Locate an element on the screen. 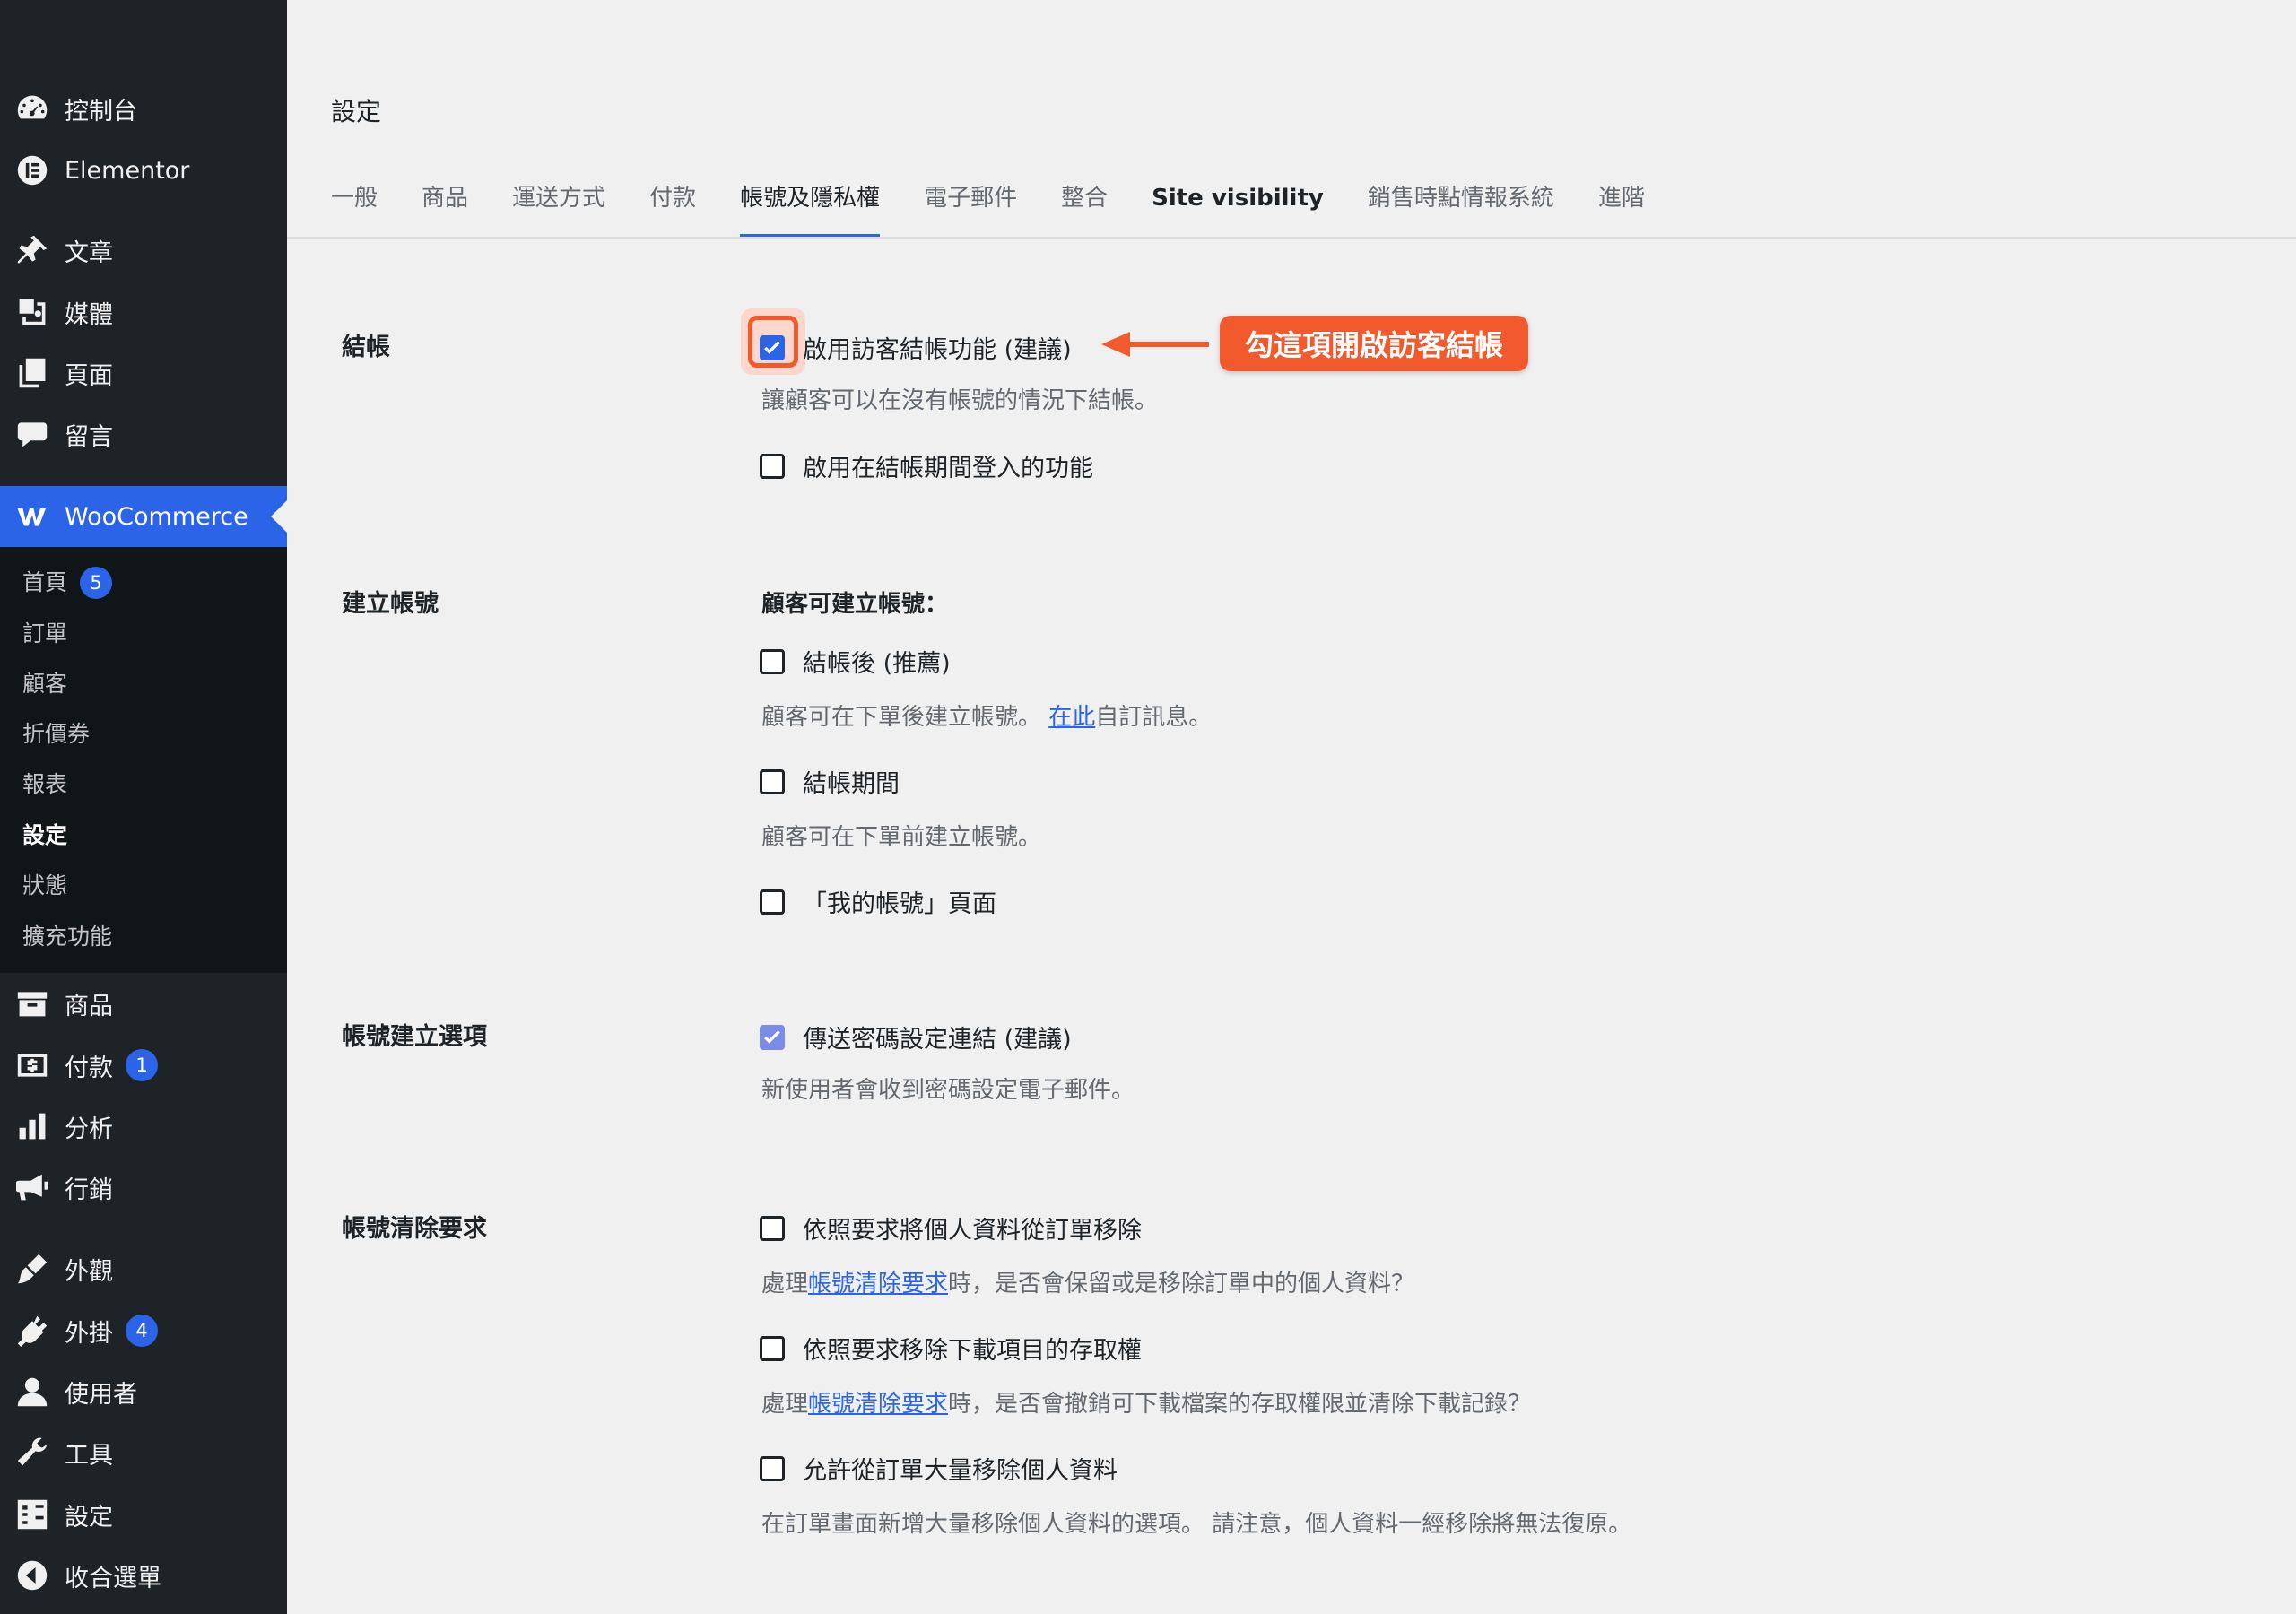 This screenshot has width=2296, height=1614. submenu-item-extensions: 擴充功能 is located at coordinates (67, 937).